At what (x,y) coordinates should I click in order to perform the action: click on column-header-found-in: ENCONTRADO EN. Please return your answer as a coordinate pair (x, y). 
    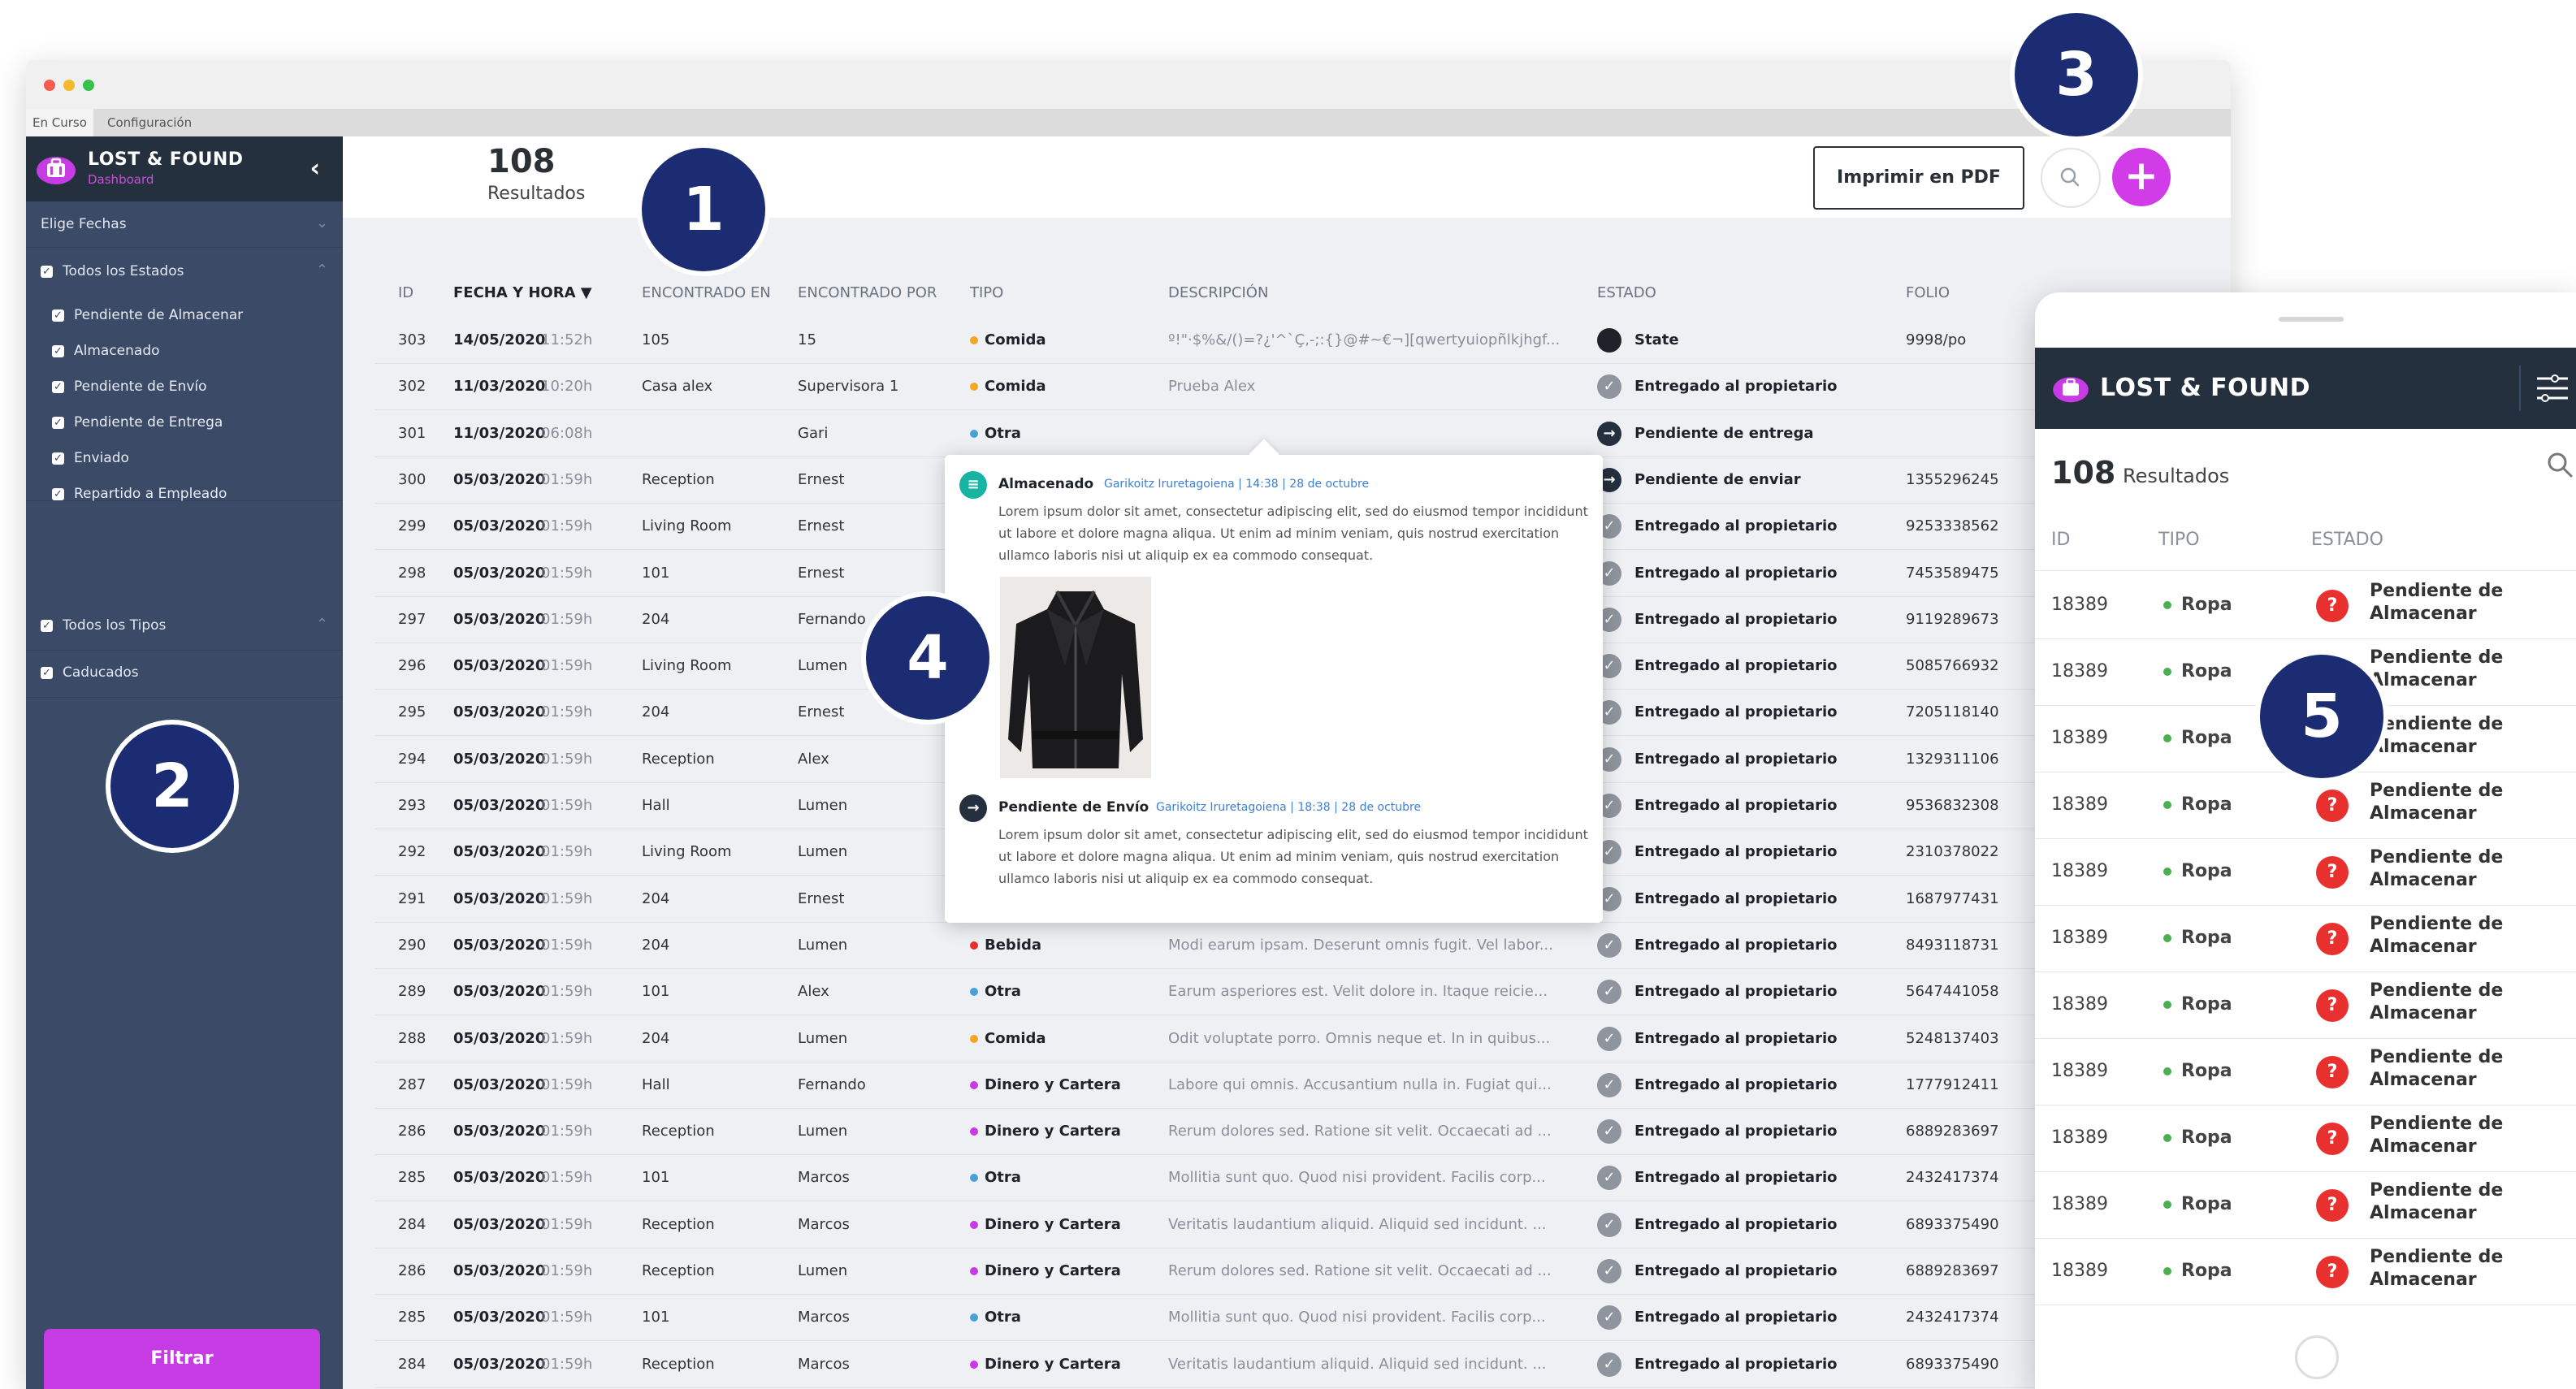
    Looking at the image, I should click on (706, 292).